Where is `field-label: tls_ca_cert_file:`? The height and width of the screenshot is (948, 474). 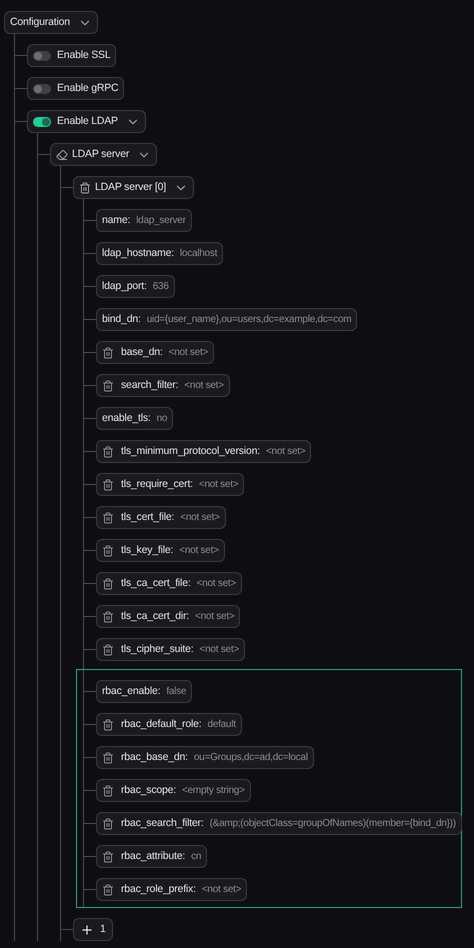
field-label: tls_ca_cert_file: is located at coordinates (156, 583).